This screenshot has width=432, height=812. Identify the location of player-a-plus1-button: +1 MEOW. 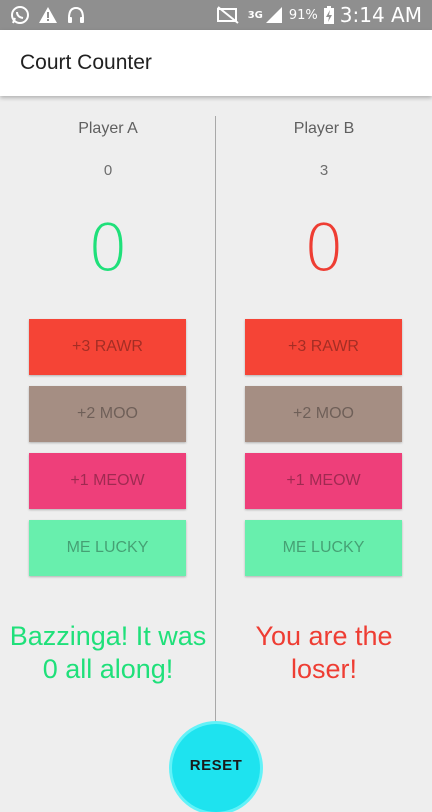
(107, 481).